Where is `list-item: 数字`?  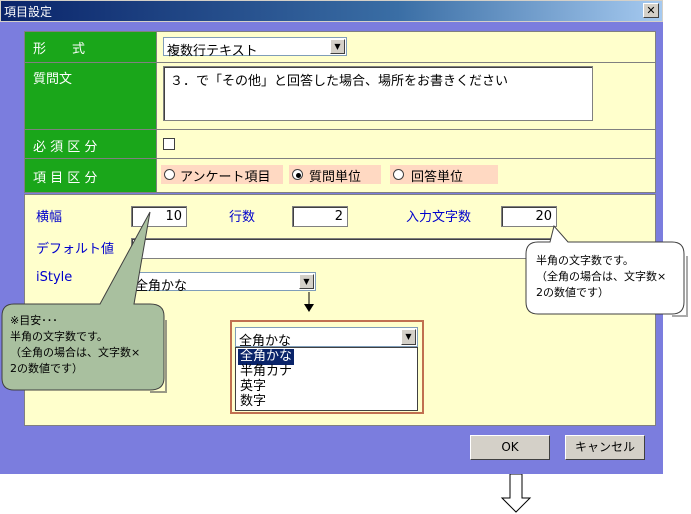
list-item: 数字 is located at coordinates (253, 402).